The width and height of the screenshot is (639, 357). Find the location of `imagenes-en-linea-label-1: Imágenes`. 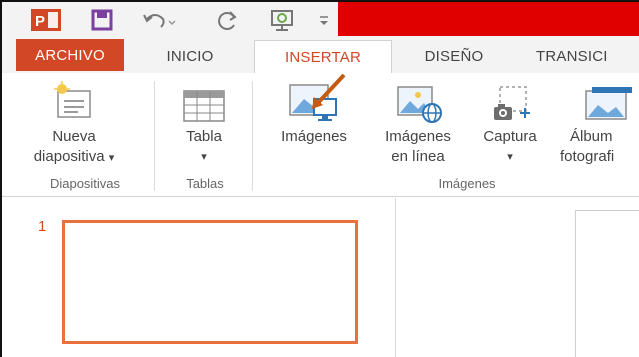

imagenes-en-linea-label-1: Imágenes is located at coordinates (418, 136).